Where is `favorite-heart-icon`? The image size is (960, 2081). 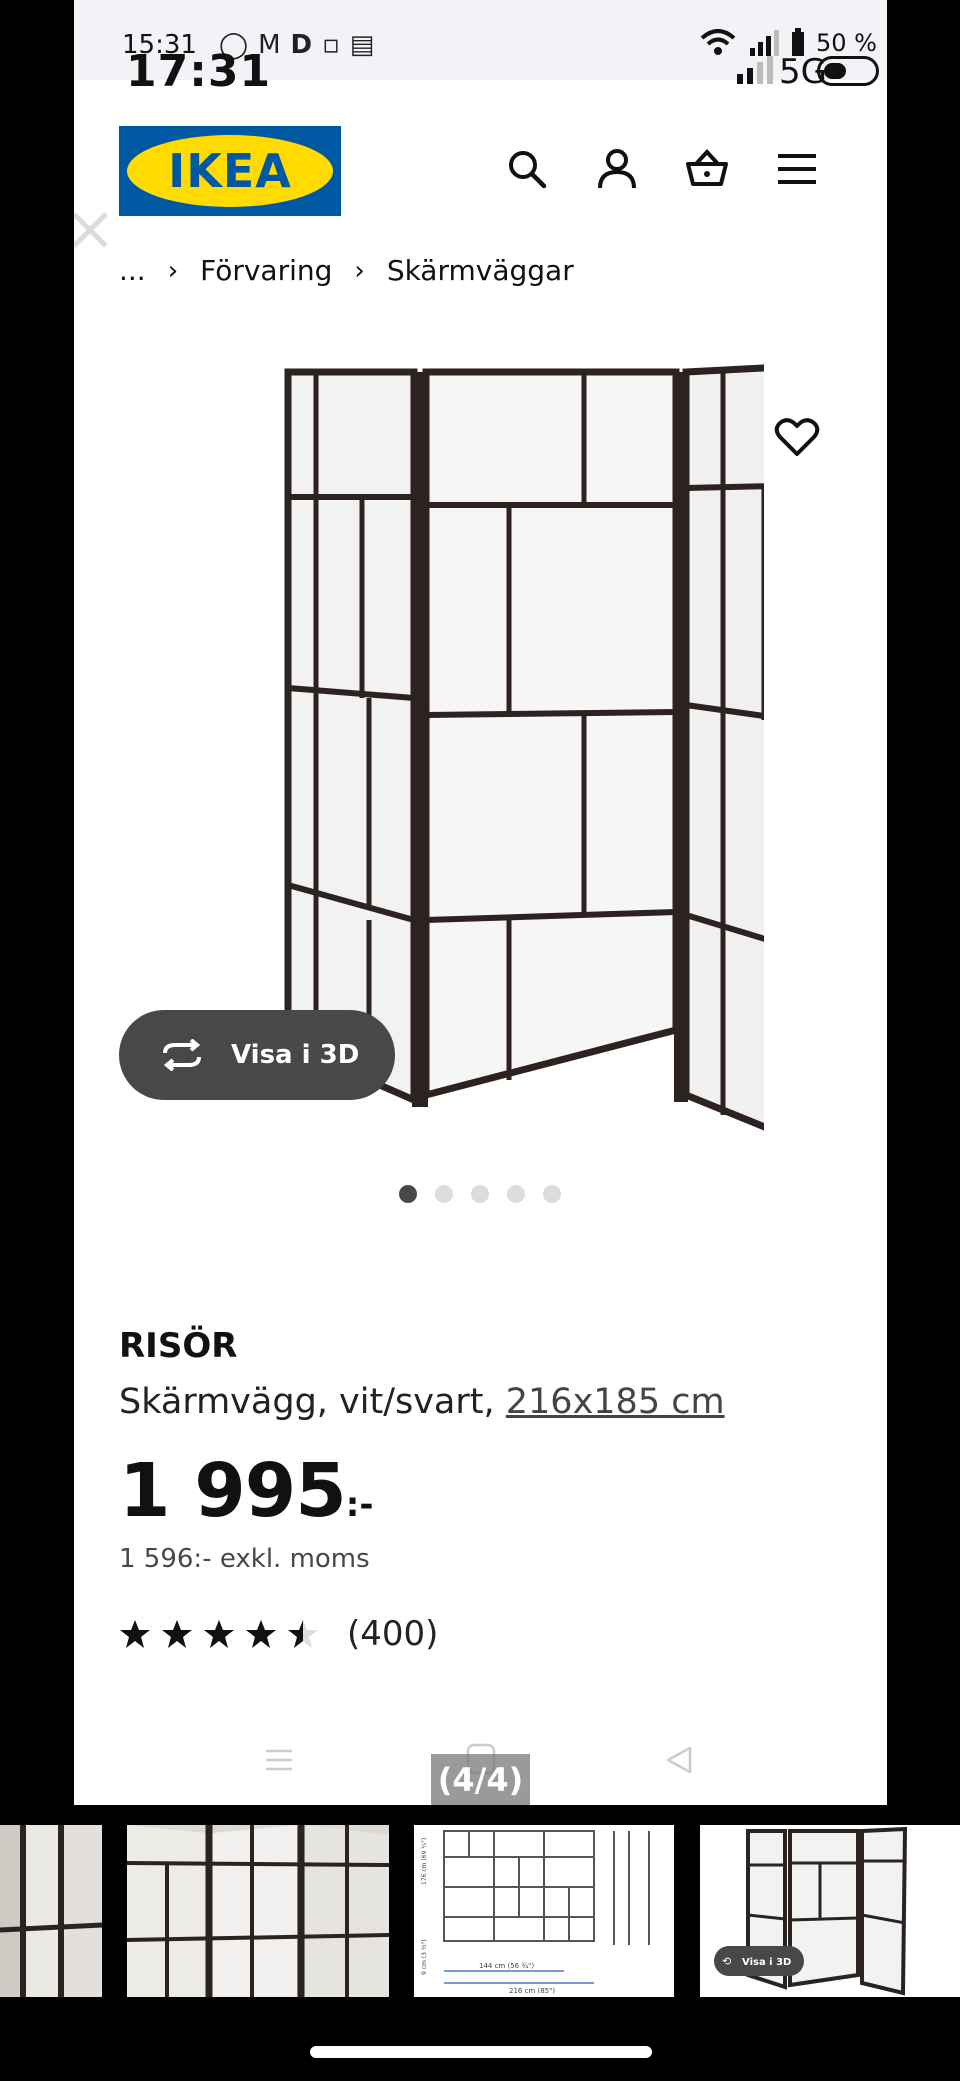
favorite-heart-icon is located at coordinates (797, 437).